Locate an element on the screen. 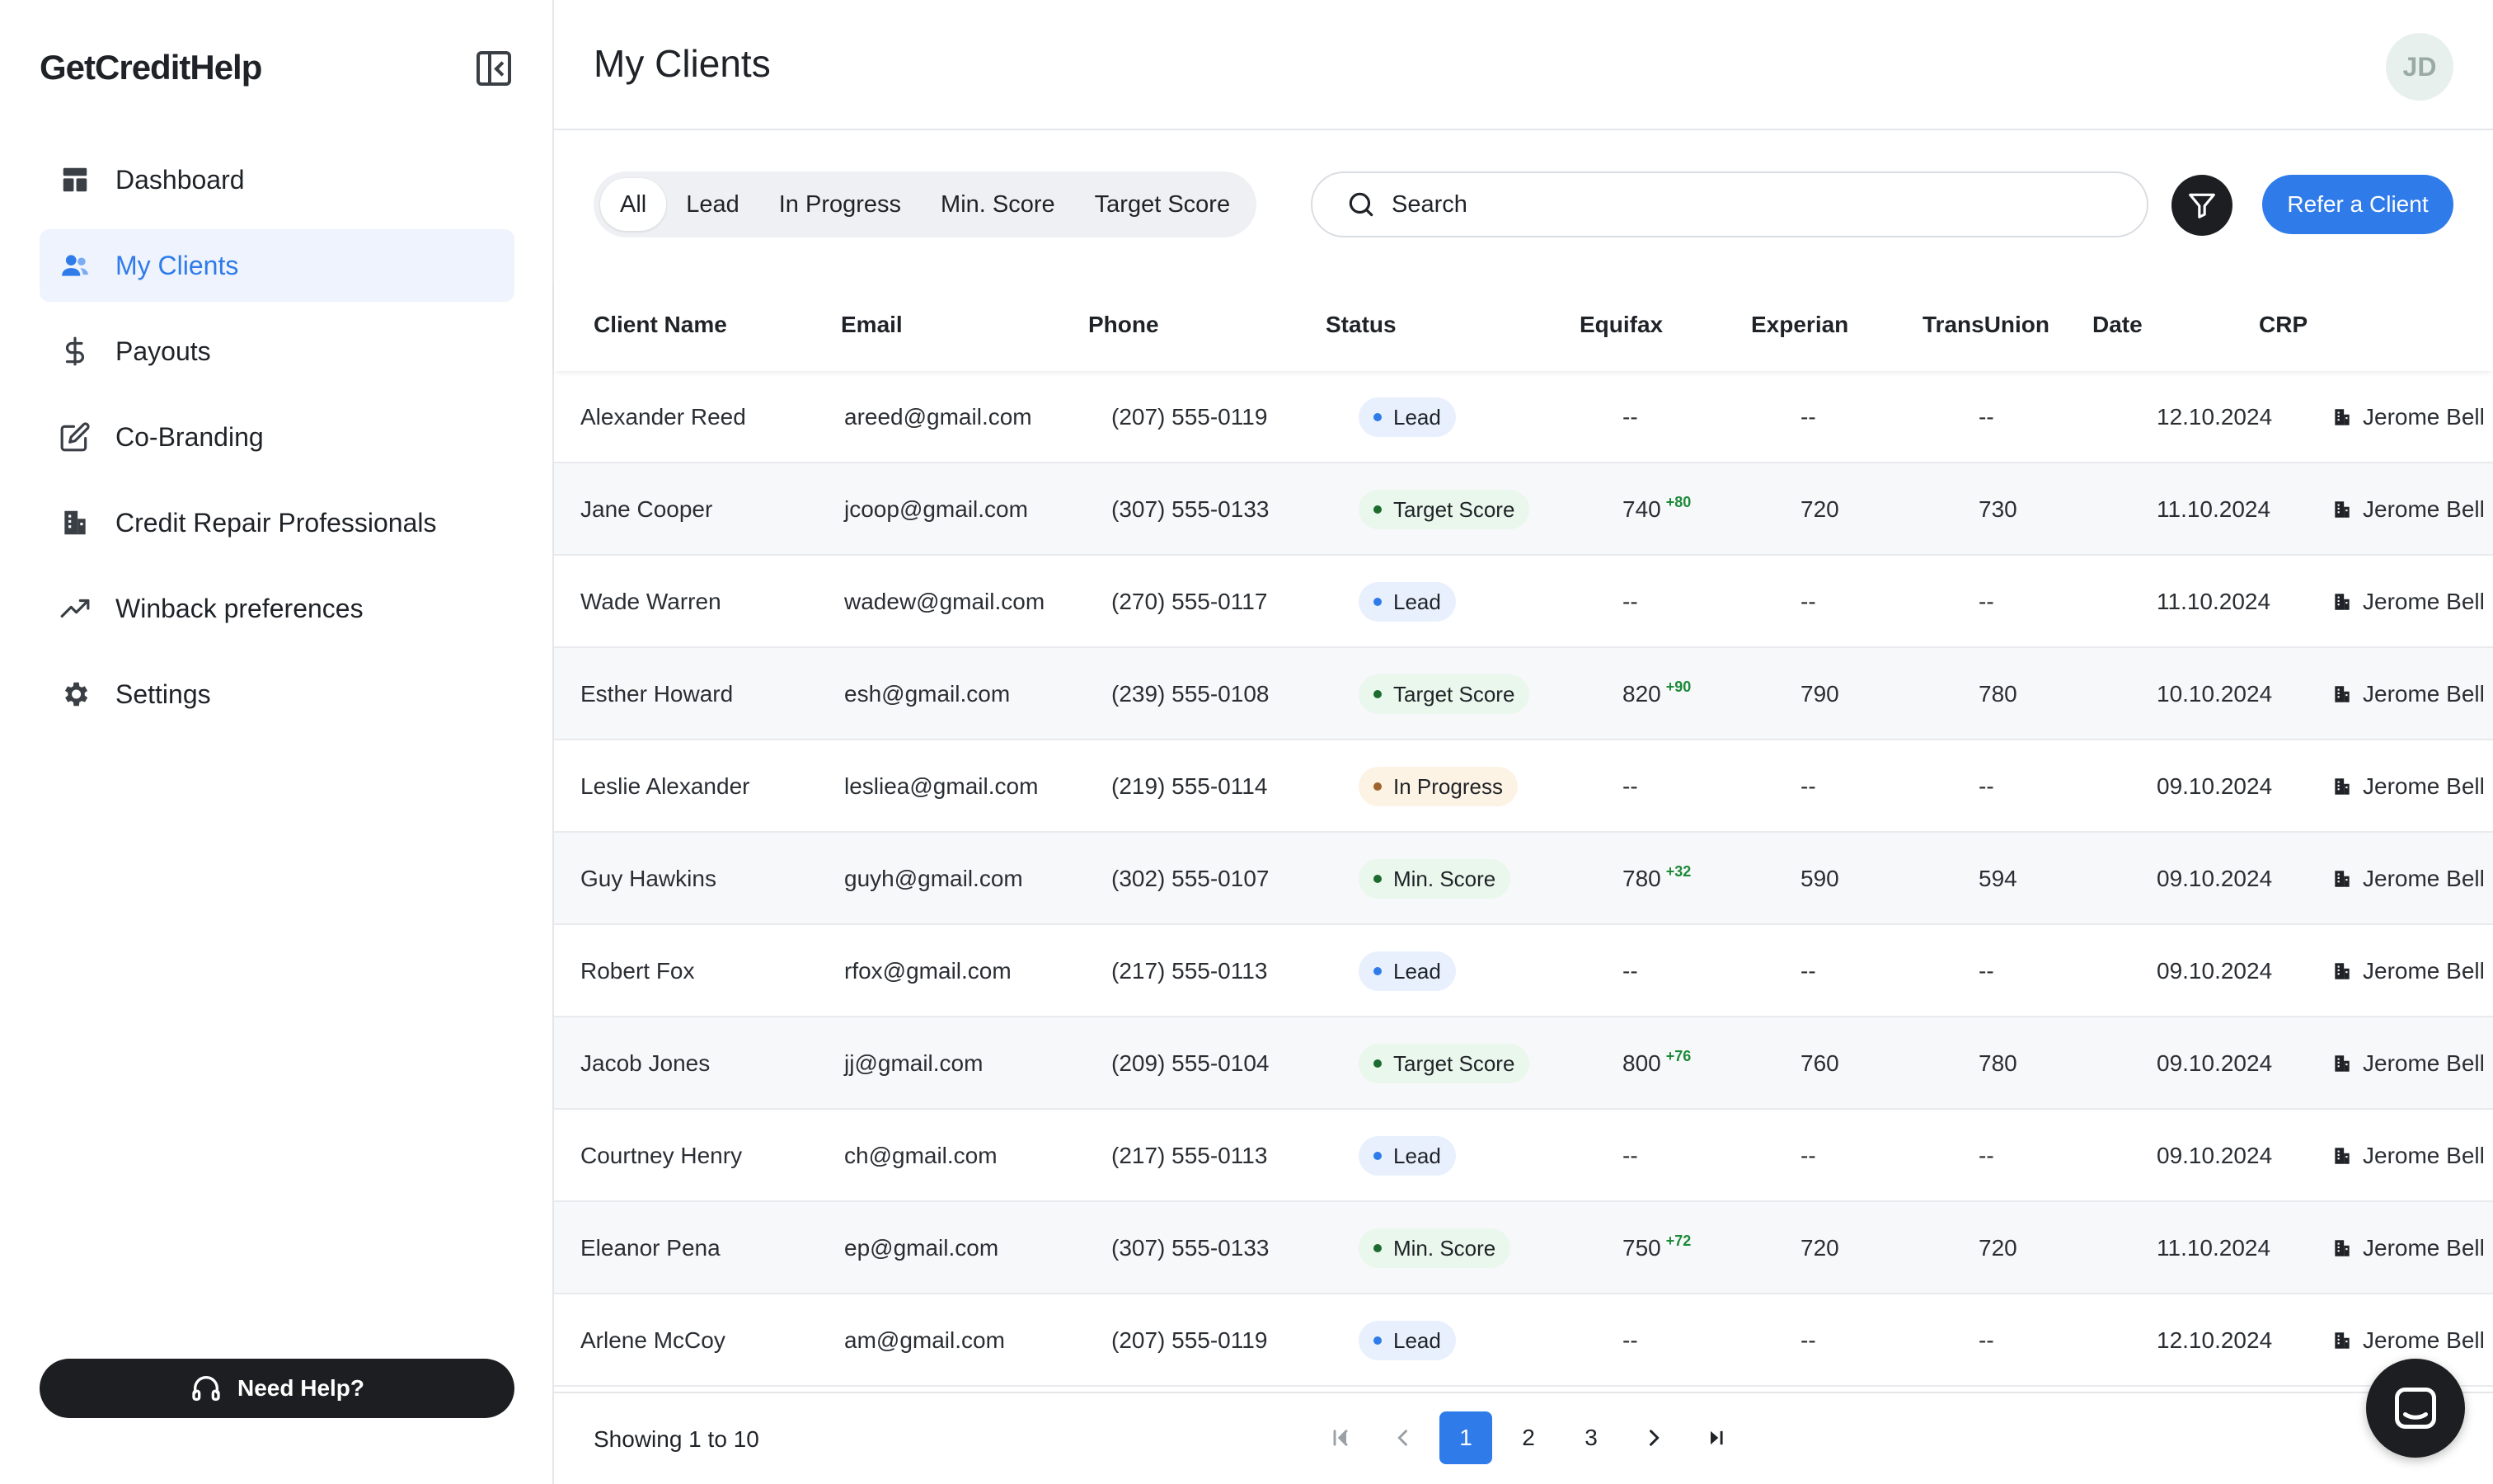 The width and height of the screenshot is (2493, 1484). page-2-button: 2 is located at coordinates (1528, 1437).